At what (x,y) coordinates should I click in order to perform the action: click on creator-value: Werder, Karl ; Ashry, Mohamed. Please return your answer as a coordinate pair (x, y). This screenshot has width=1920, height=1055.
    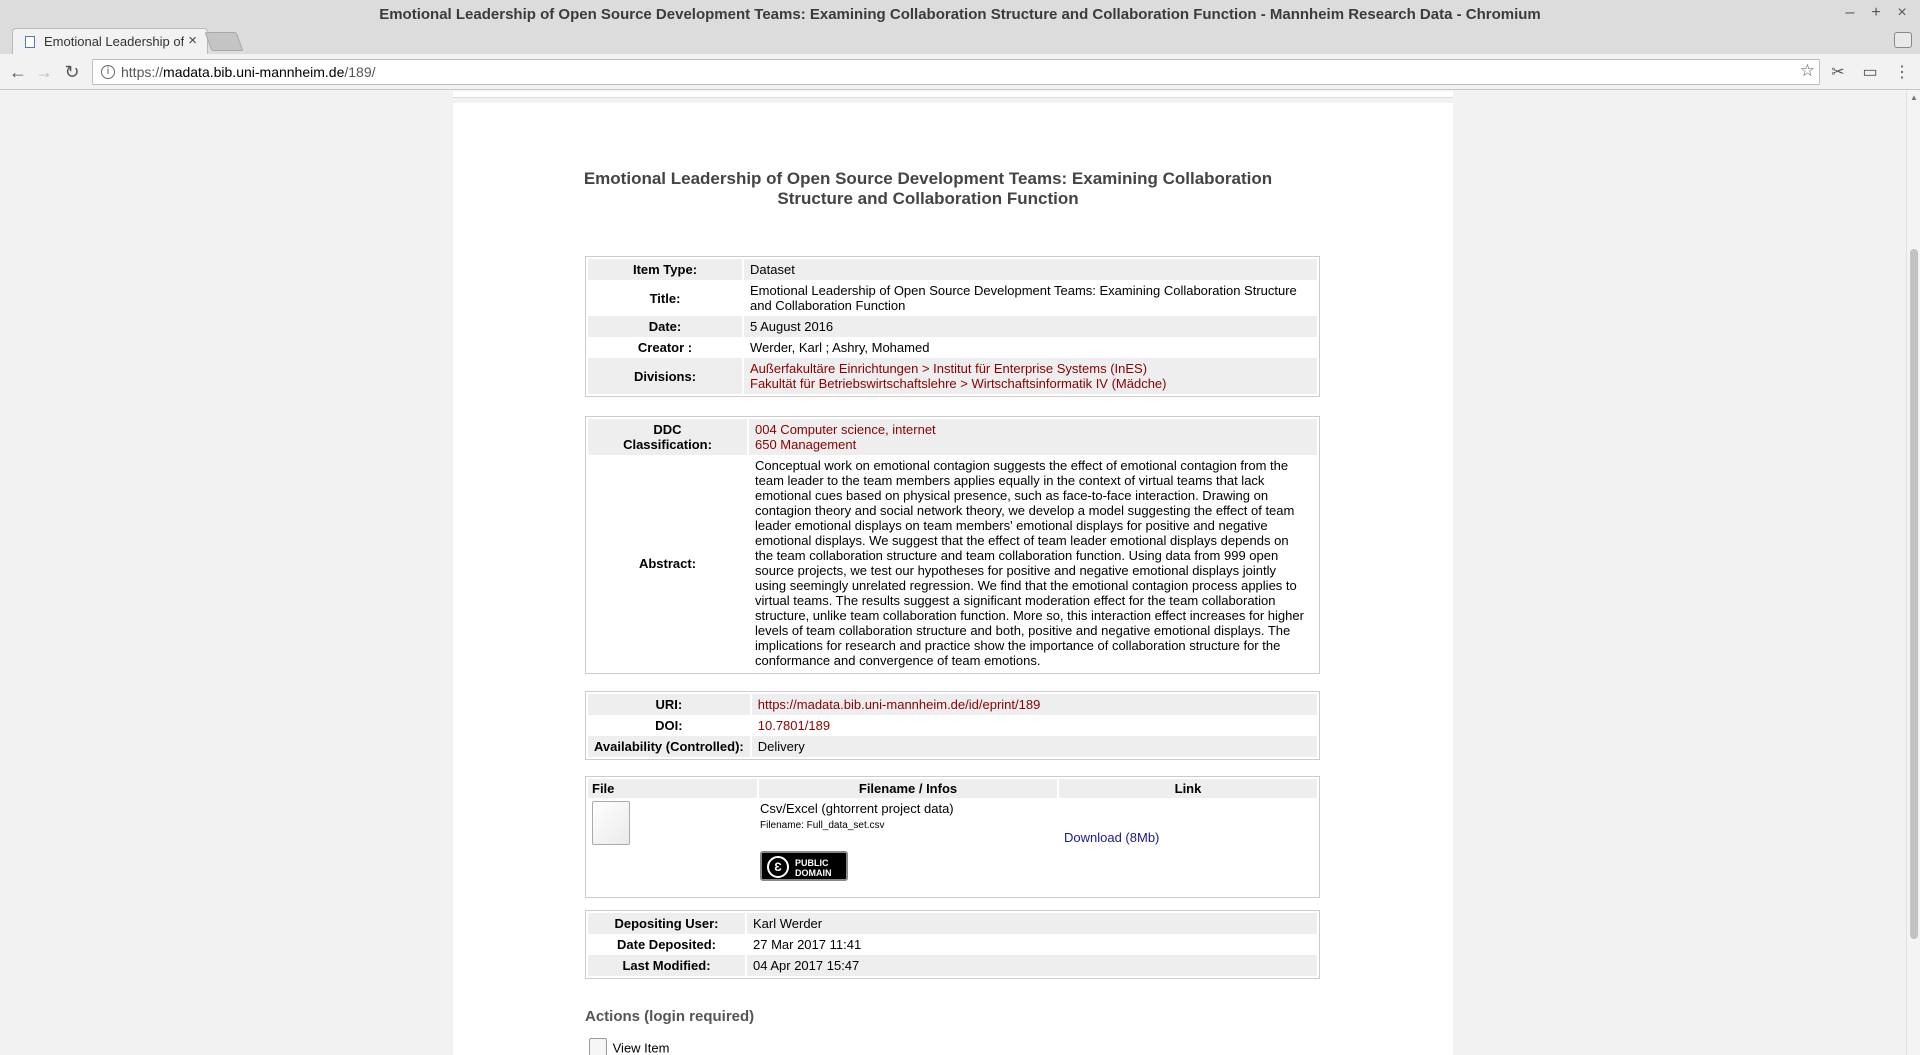
    Looking at the image, I should click on (840, 347).